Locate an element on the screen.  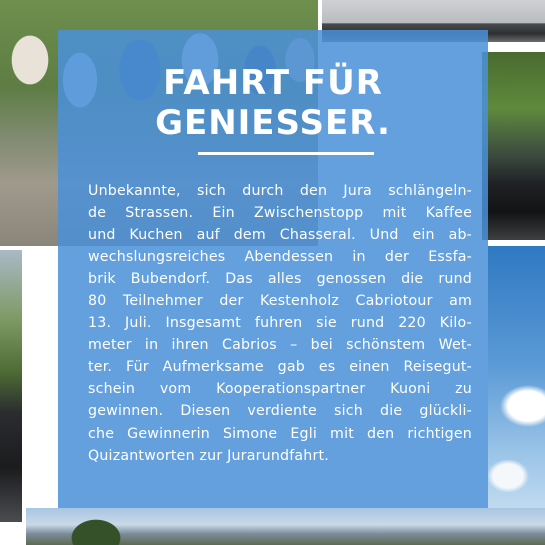
landscape-photo is located at coordinates (285, 526).